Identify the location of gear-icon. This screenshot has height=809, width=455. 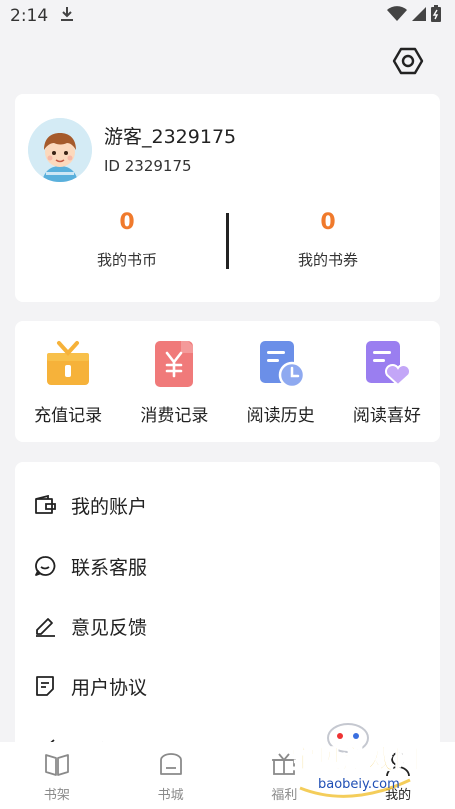
(408, 61).